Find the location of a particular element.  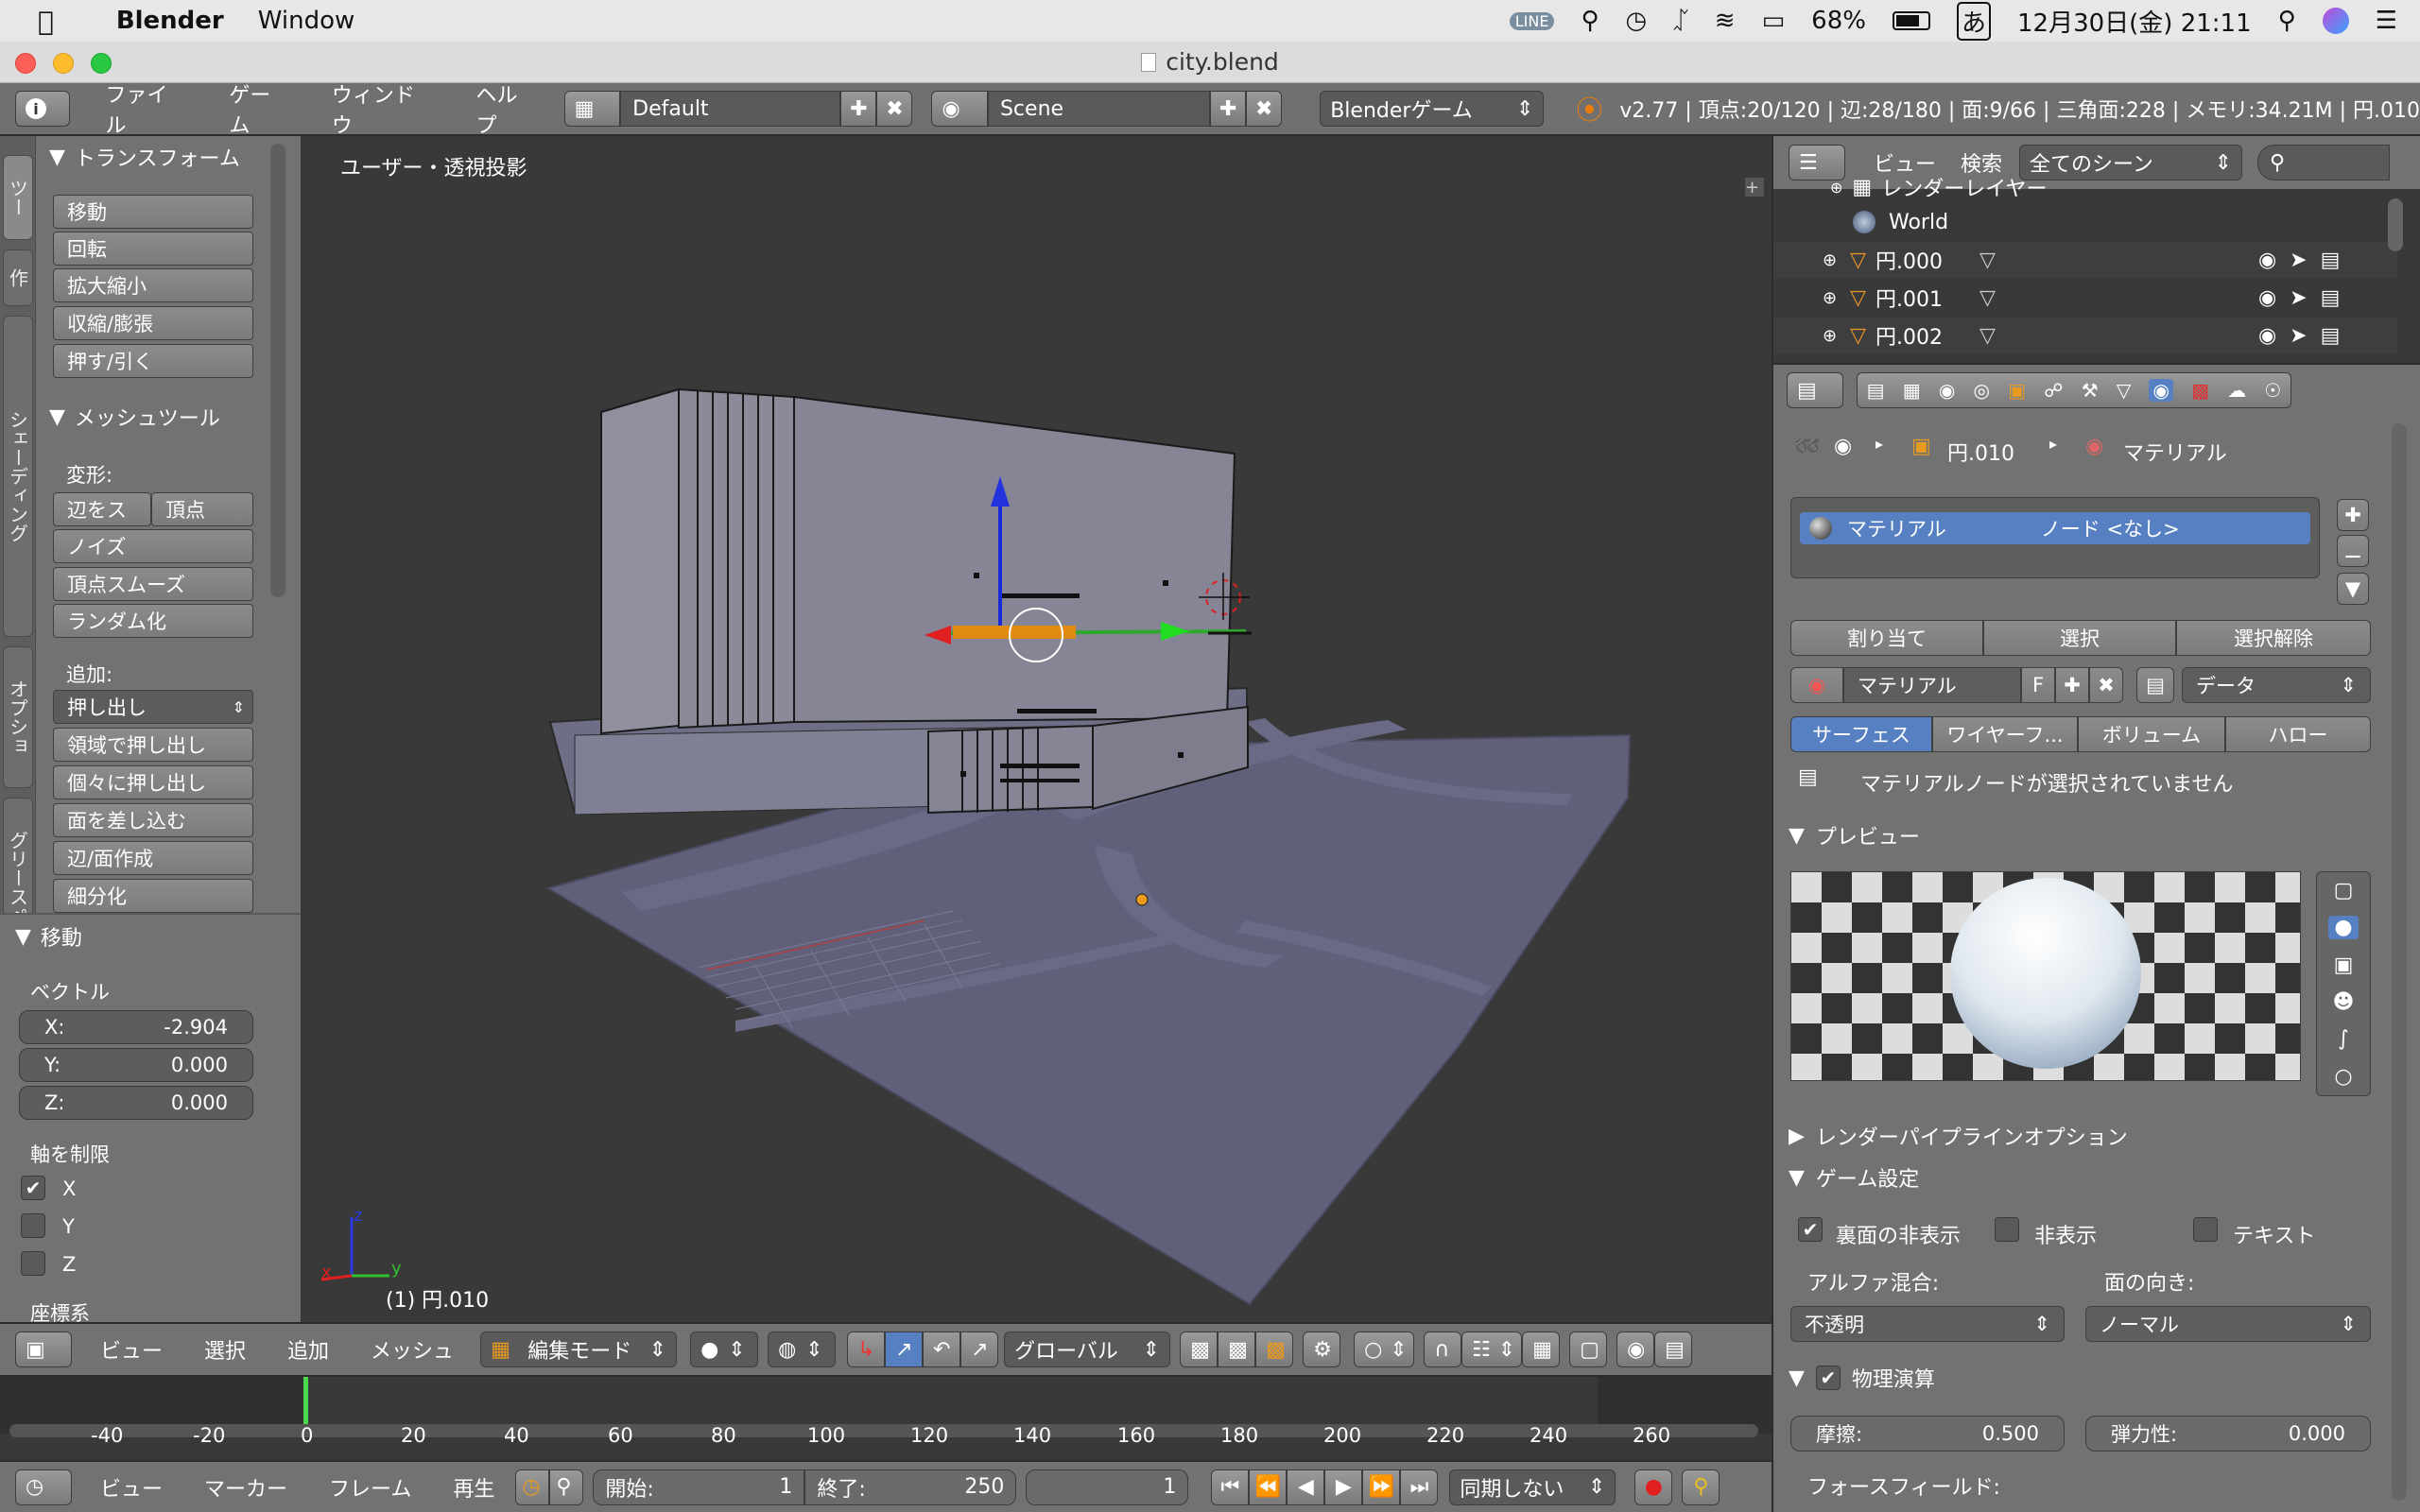

editor-type-3d-button: ▣ is located at coordinates (43, 1349).